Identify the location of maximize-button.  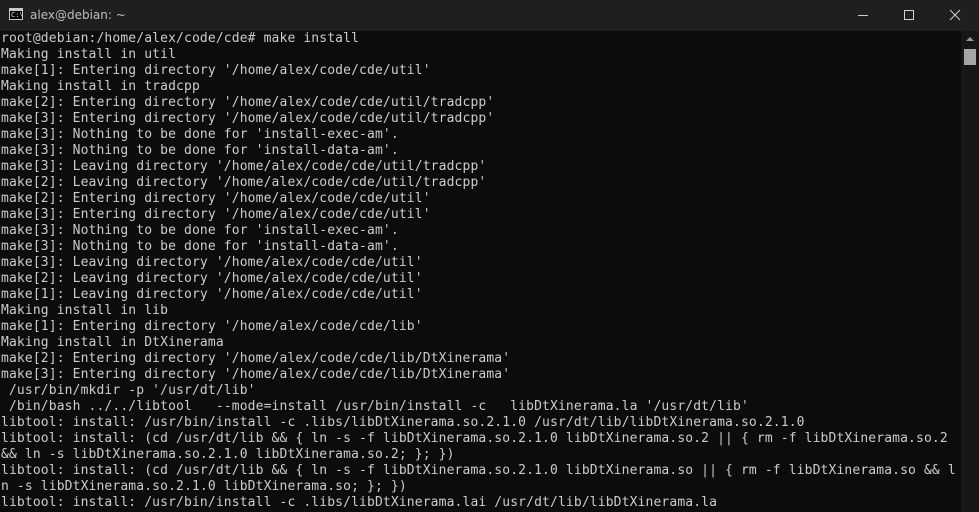
(909, 15).